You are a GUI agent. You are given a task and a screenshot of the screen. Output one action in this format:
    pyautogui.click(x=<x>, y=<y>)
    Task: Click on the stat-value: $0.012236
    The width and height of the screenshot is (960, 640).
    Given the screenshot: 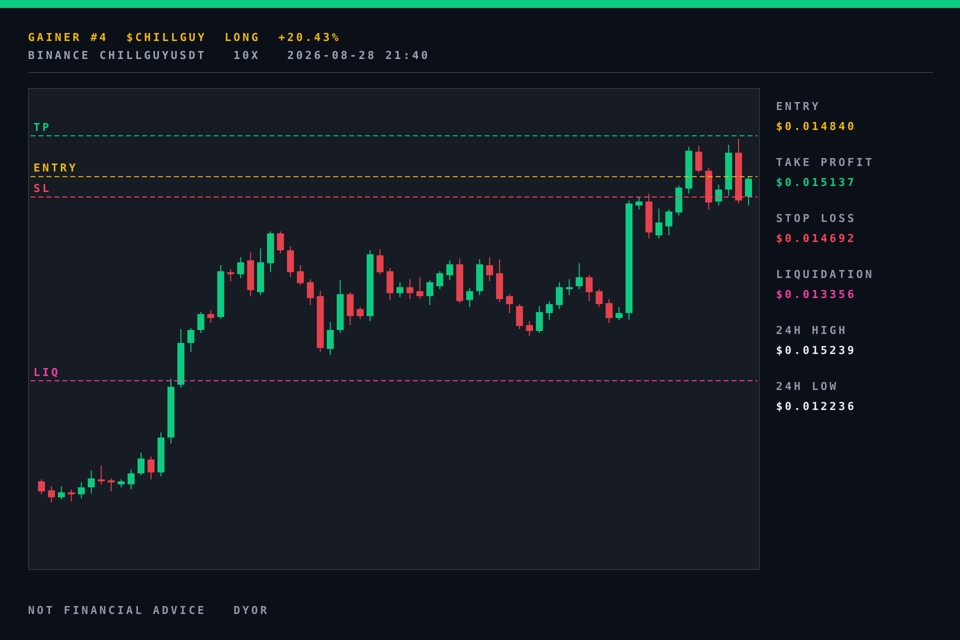 What is the action you would take?
    pyautogui.click(x=817, y=407)
    